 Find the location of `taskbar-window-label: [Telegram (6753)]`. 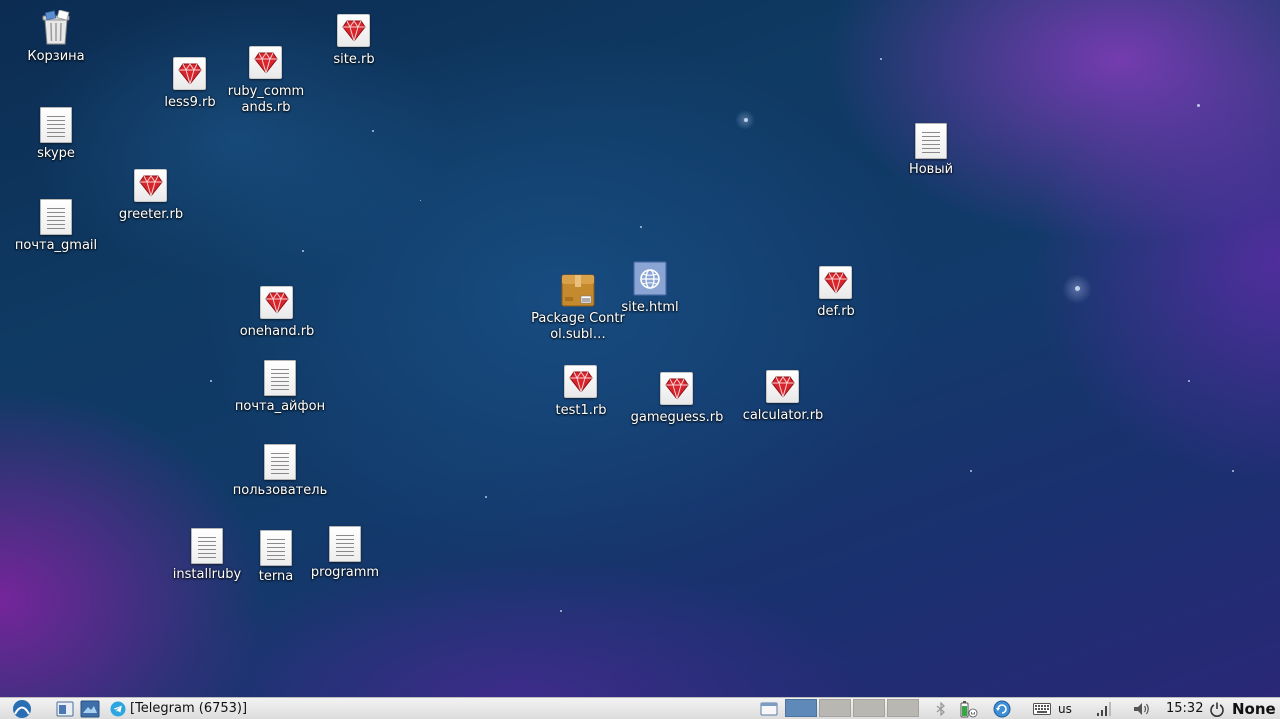

taskbar-window-label: [Telegram (6753)] is located at coordinates (189, 708).